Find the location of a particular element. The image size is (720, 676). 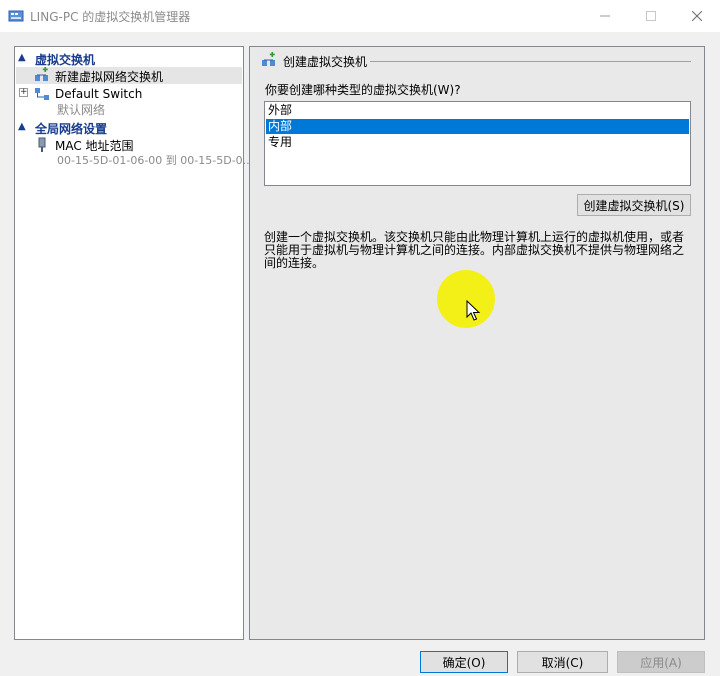

default-switch-item: Default Switch is located at coordinates (98, 94).